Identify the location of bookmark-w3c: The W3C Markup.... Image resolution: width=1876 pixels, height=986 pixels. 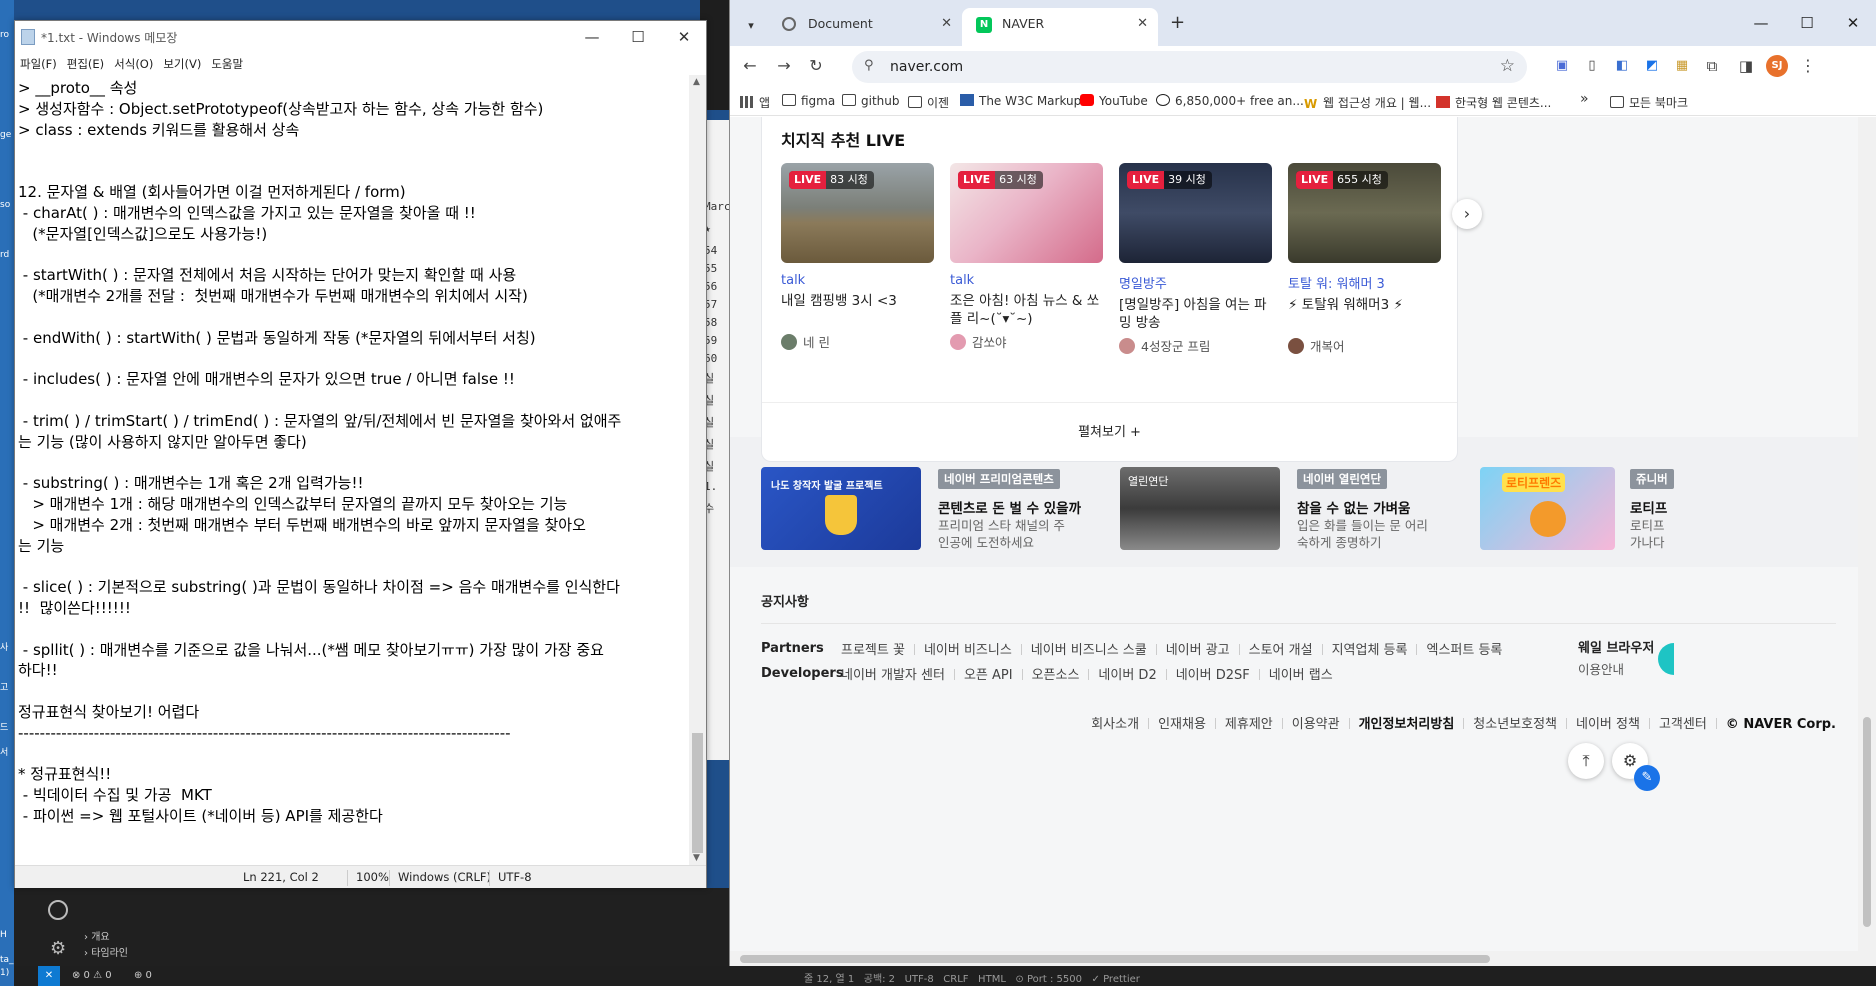
(1026, 101).